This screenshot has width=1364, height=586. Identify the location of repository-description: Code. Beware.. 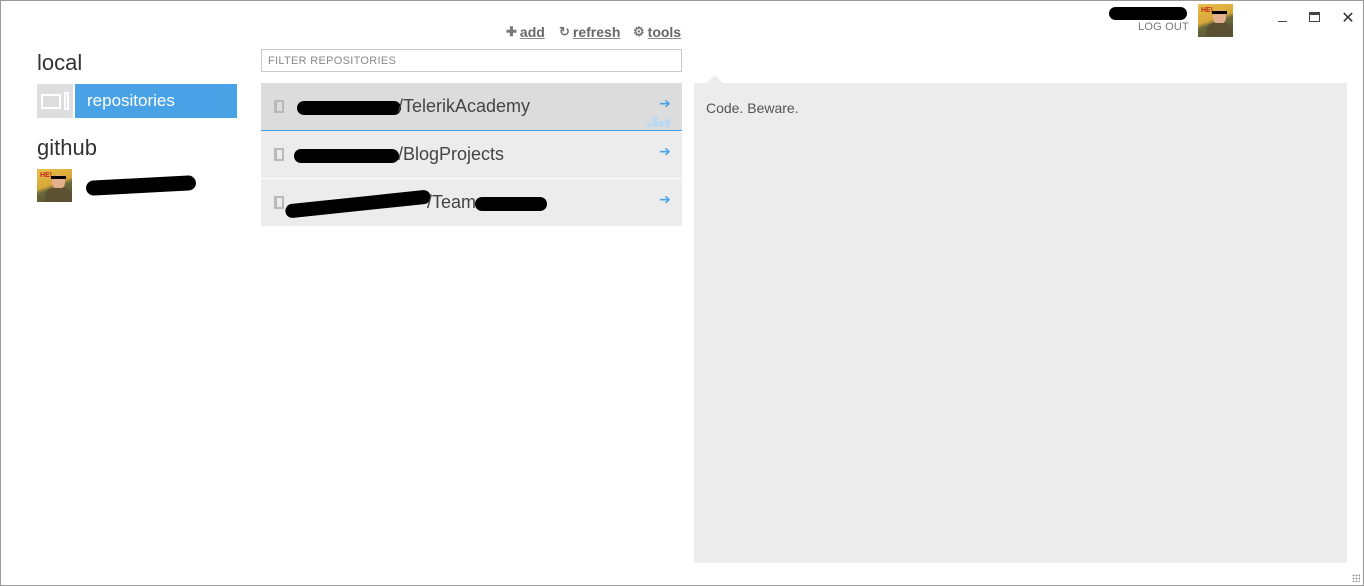
(752, 108).